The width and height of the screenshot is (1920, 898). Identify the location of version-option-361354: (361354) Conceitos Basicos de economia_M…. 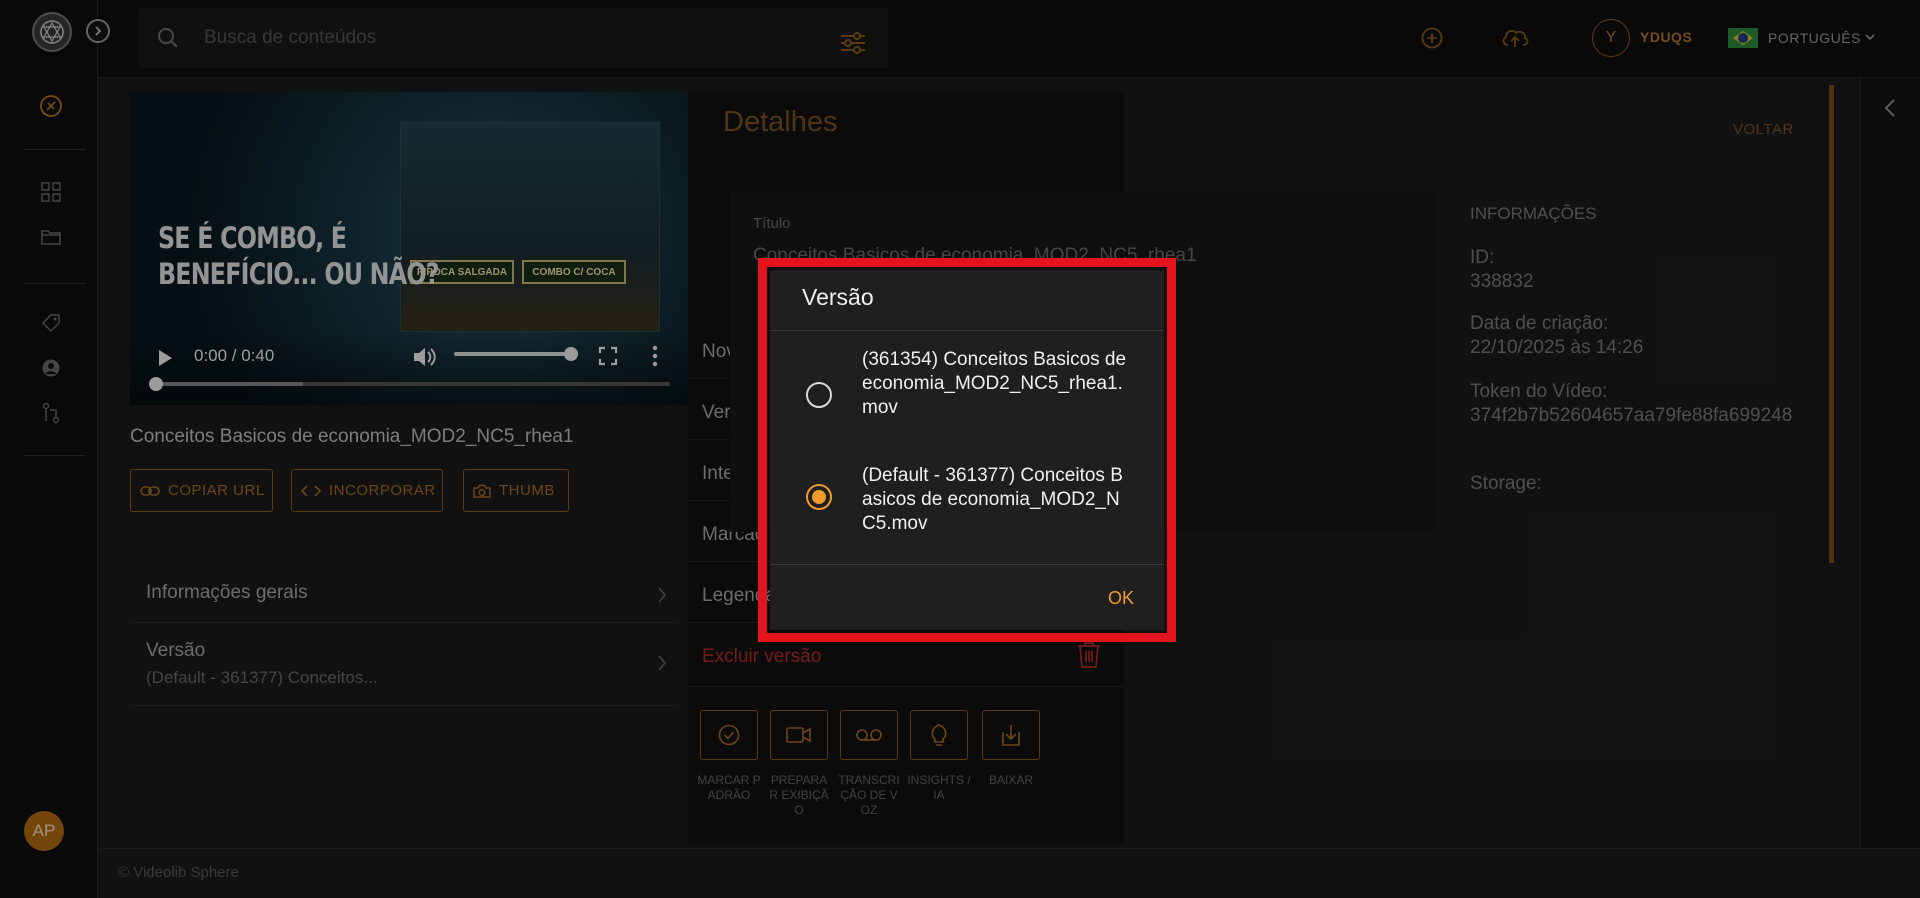
(967, 398).